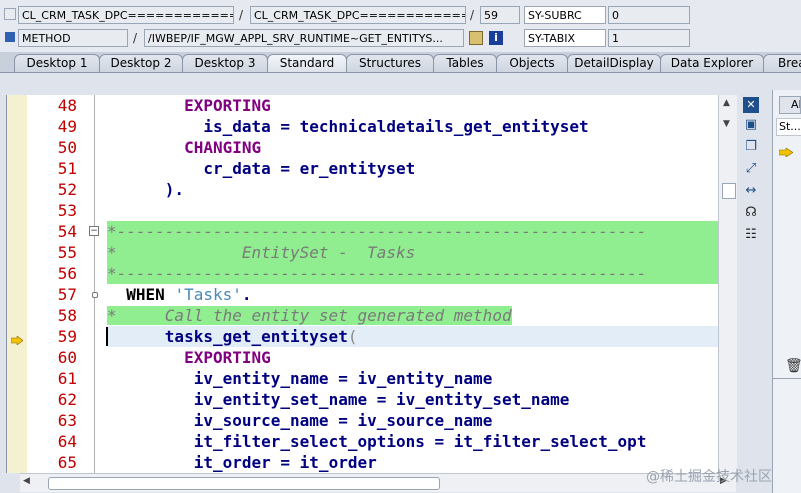 The height and width of the screenshot is (493, 801). Describe the element at coordinates (67, 105) in the screenshot. I see `line-number: 48` at that location.